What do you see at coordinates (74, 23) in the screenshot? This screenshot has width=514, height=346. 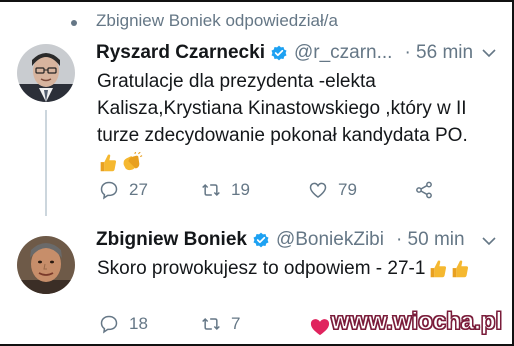 I see `reply-context-icon` at bounding box center [74, 23].